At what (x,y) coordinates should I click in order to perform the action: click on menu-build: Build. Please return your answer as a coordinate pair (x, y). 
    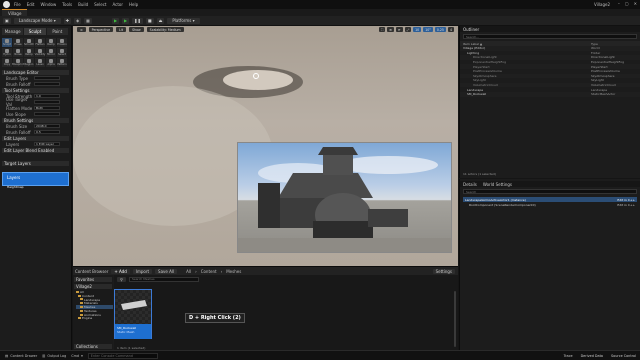
    Looking at the image, I should click on (83, 4).